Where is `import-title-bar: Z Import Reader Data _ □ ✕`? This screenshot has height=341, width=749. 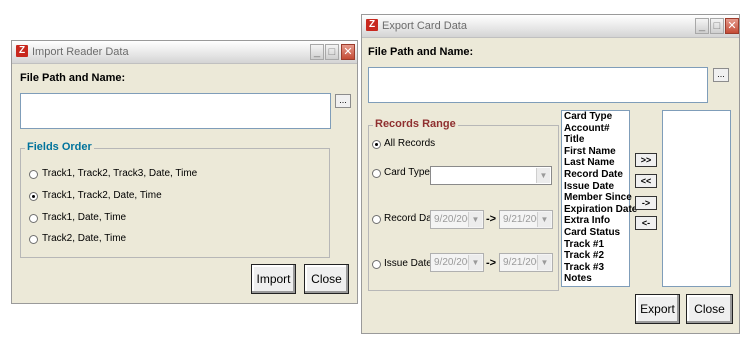 import-title-bar: Z Import Reader Data _ □ ✕ is located at coordinates (184, 52).